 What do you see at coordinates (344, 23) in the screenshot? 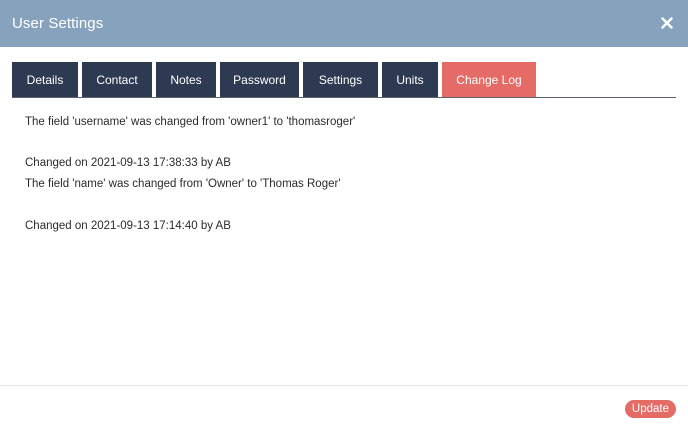
I see `modal-header: User Settings` at bounding box center [344, 23].